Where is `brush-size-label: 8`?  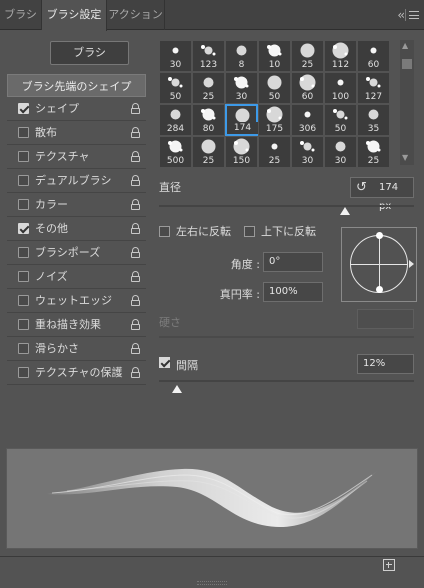
brush-size-label: 8 is located at coordinates (241, 65).